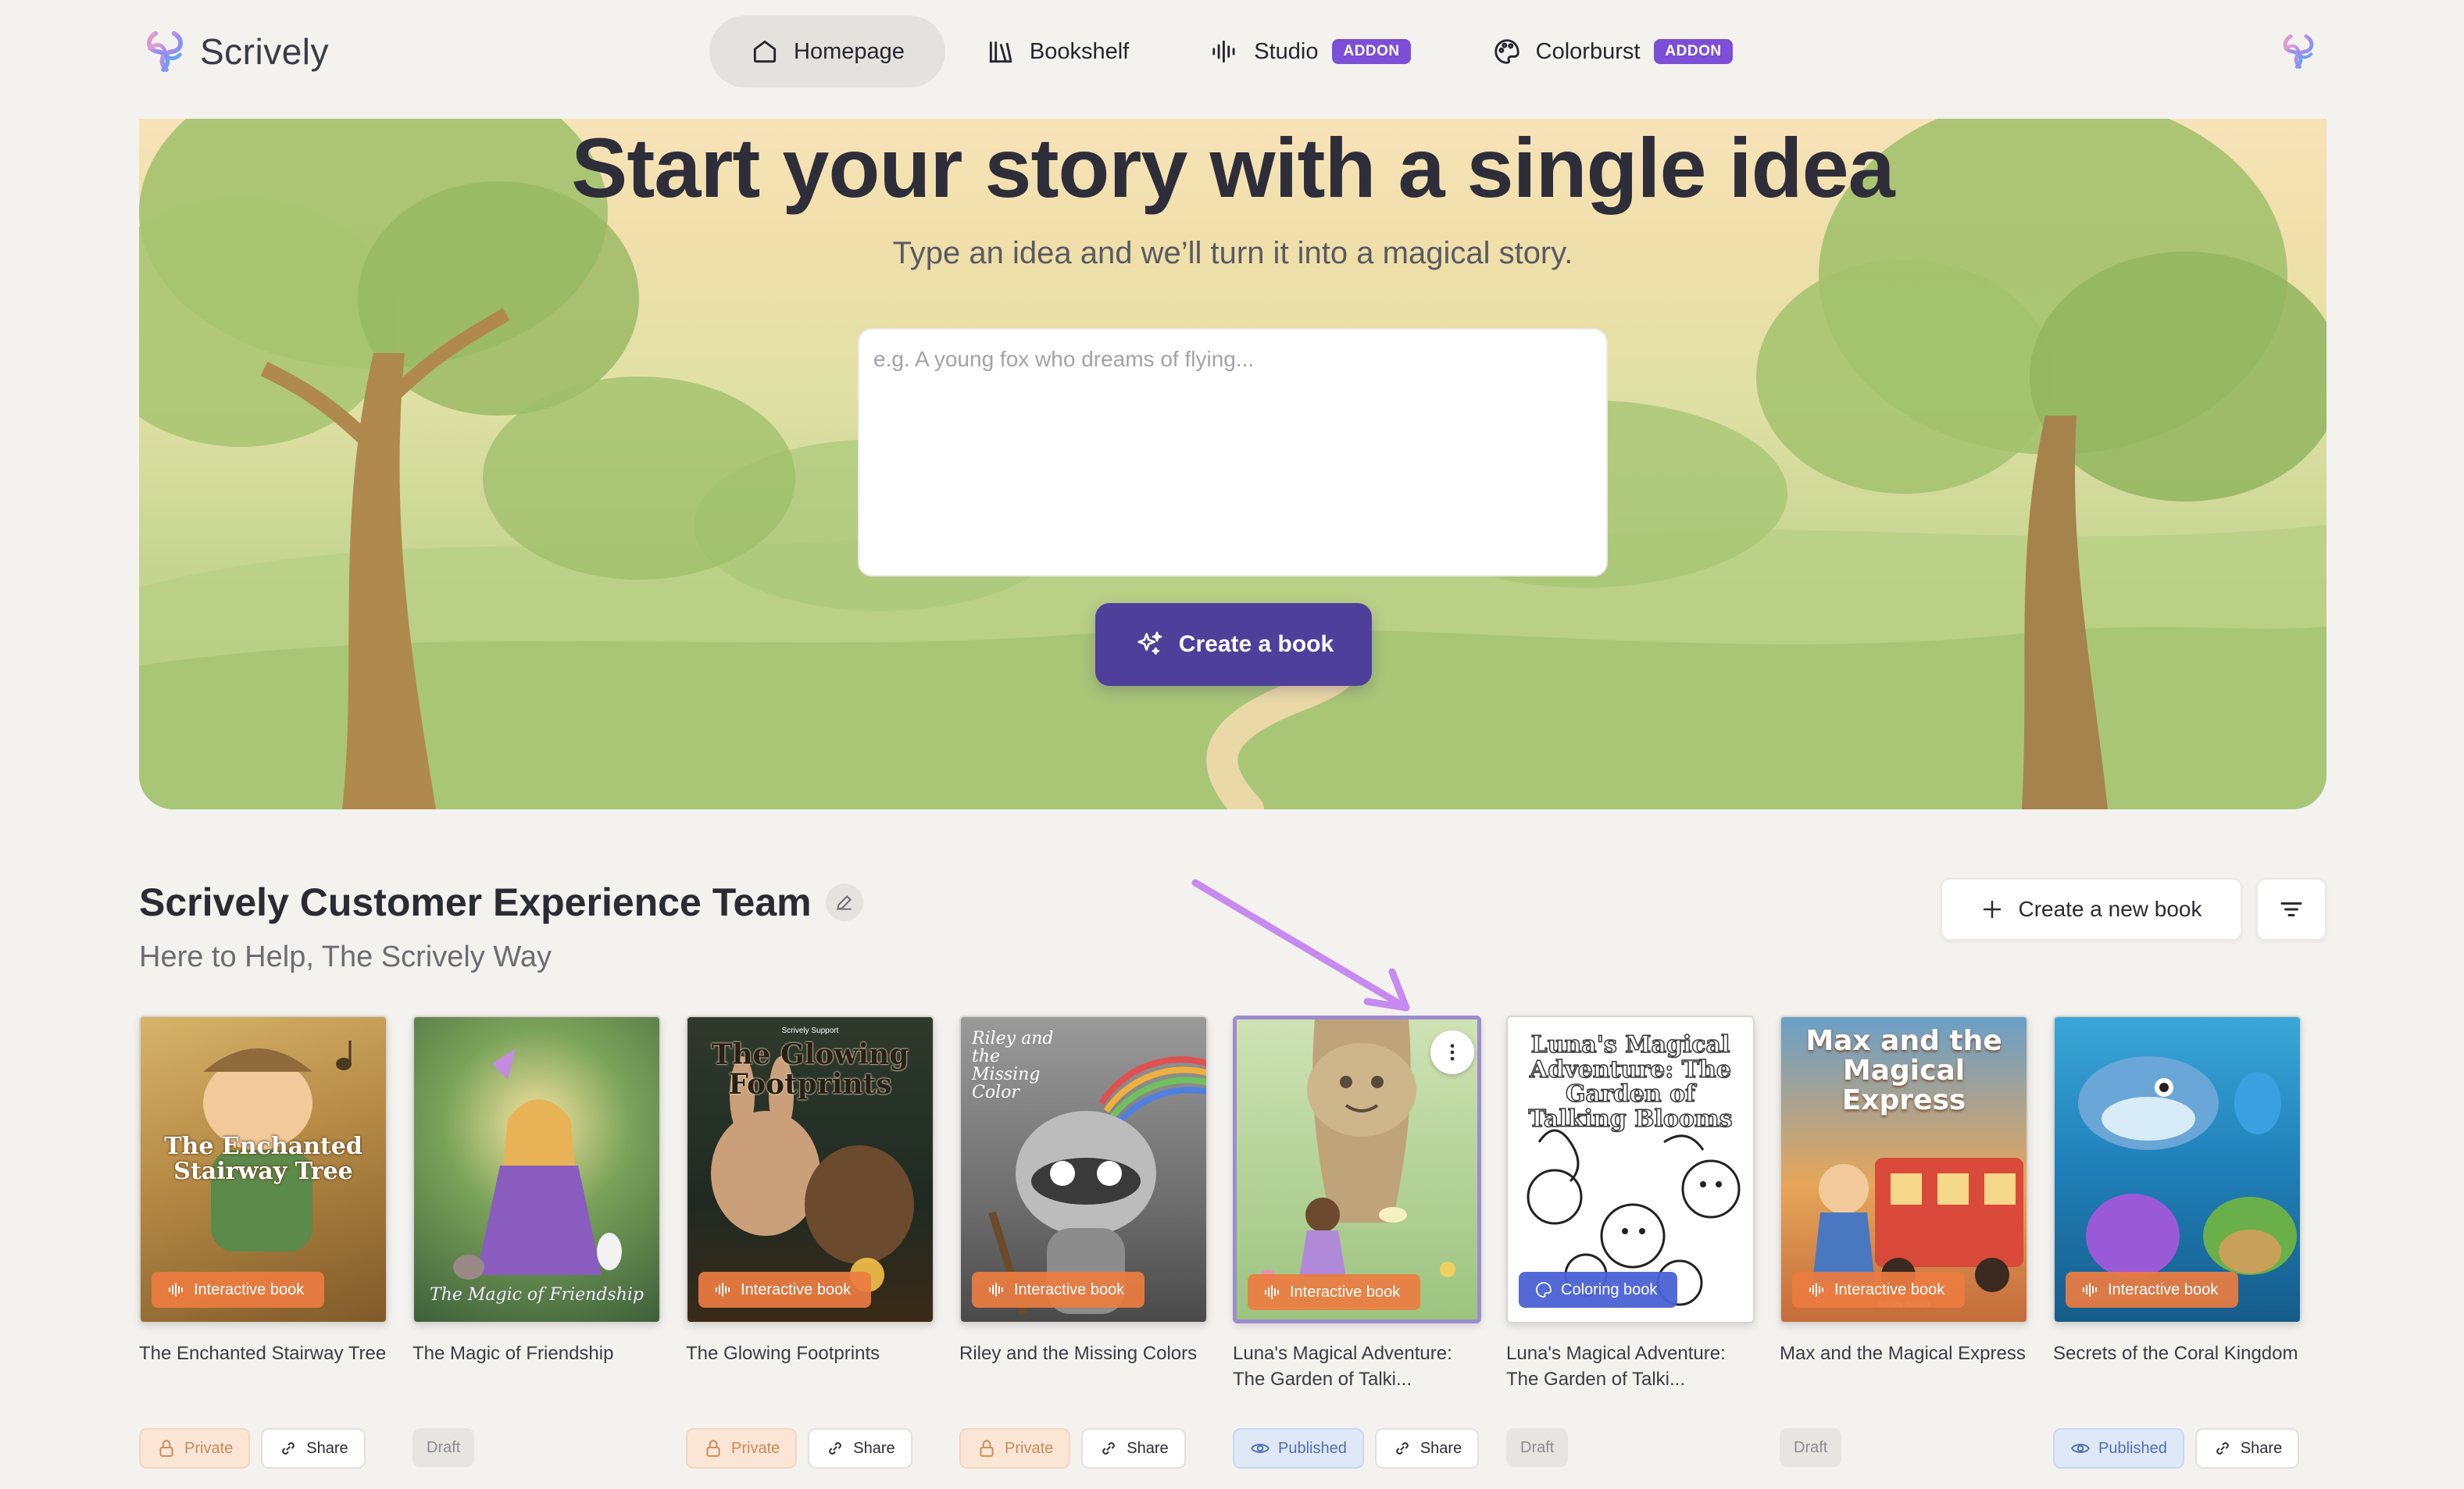 Image resolution: width=2464 pixels, height=1489 pixels. I want to click on tab-colorburst: Colorburst ADDON, so click(1612, 52).